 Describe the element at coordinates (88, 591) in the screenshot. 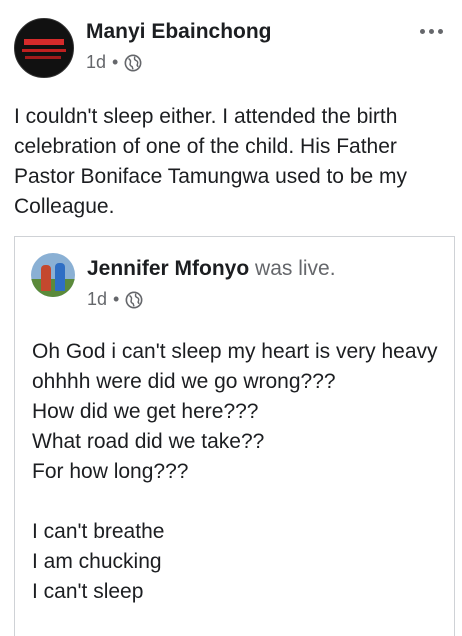

I see `shared-line: I can't sleep` at that location.